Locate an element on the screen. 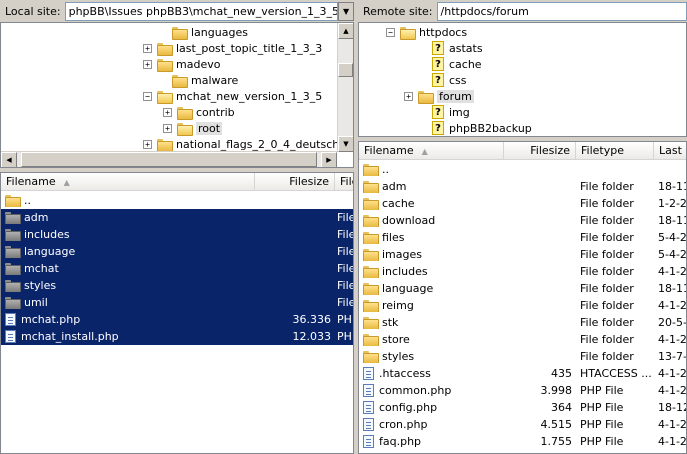 The image size is (687, 454). remote-col-filesize: Filesize is located at coordinates (540, 151).